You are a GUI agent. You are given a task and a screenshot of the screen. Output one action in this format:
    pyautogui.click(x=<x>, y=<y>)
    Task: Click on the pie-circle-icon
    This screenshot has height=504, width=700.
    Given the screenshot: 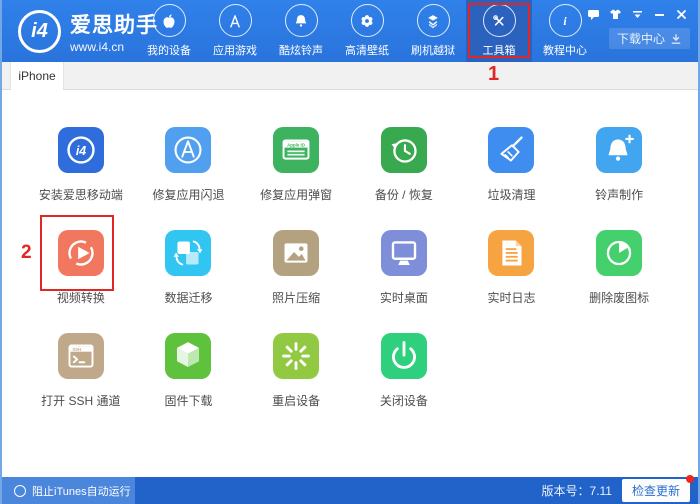 What is the action you would take?
    pyautogui.click(x=619, y=253)
    